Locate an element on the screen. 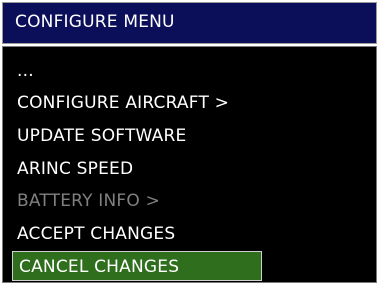 The height and width of the screenshot is (285, 381). title-bar: CONFIGURE MENU is located at coordinates (189, 23).